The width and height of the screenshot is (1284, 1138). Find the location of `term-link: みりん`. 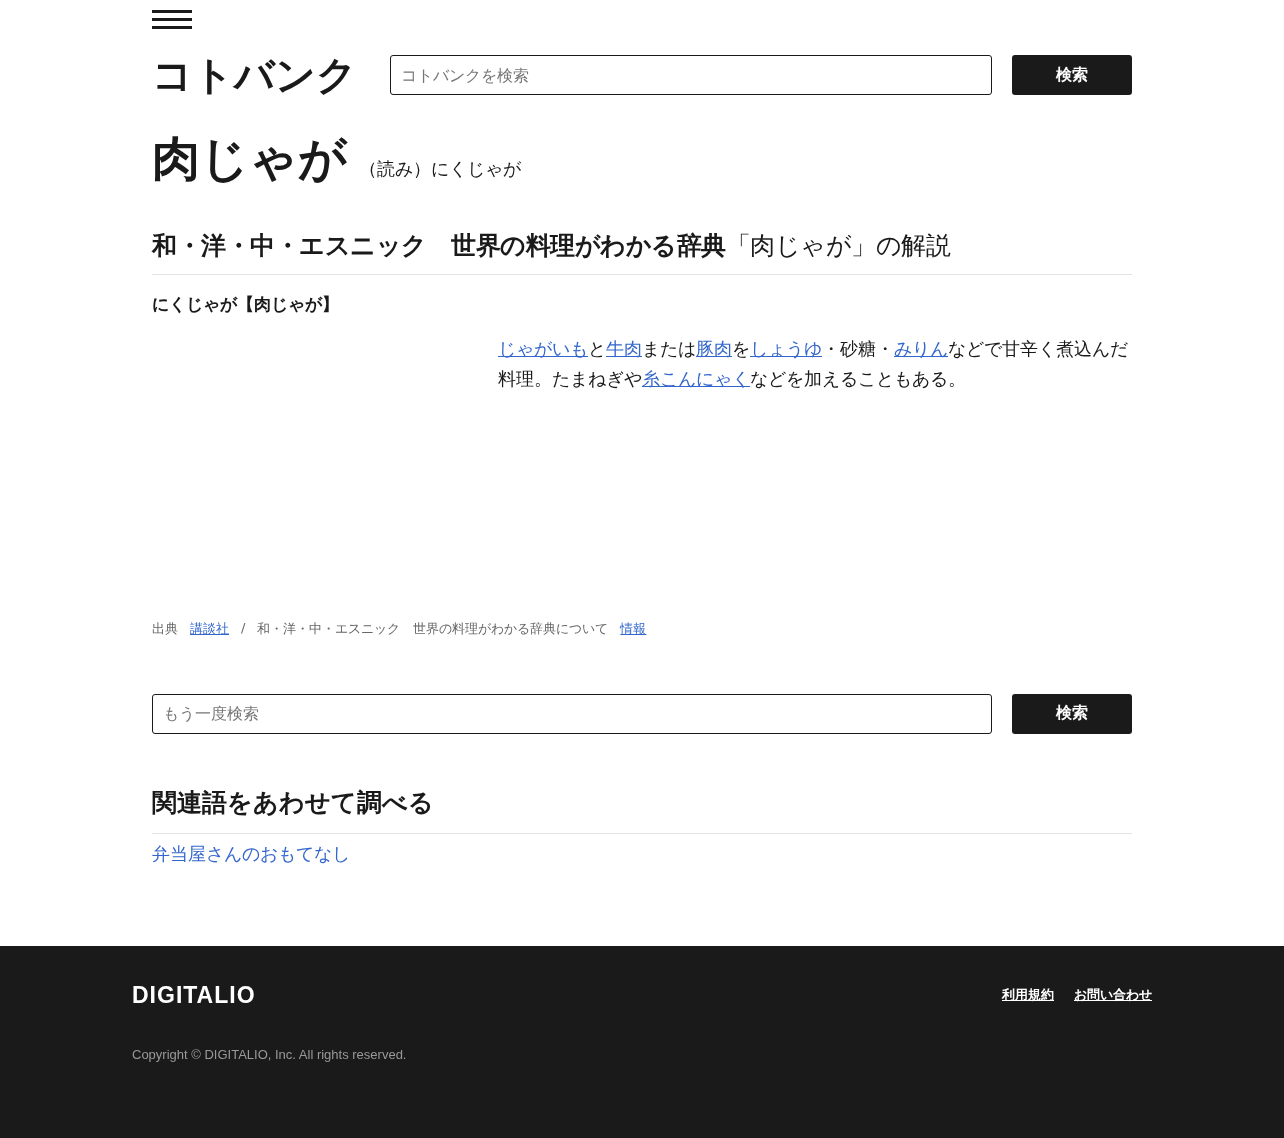

term-link: みりん is located at coordinates (921, 348).